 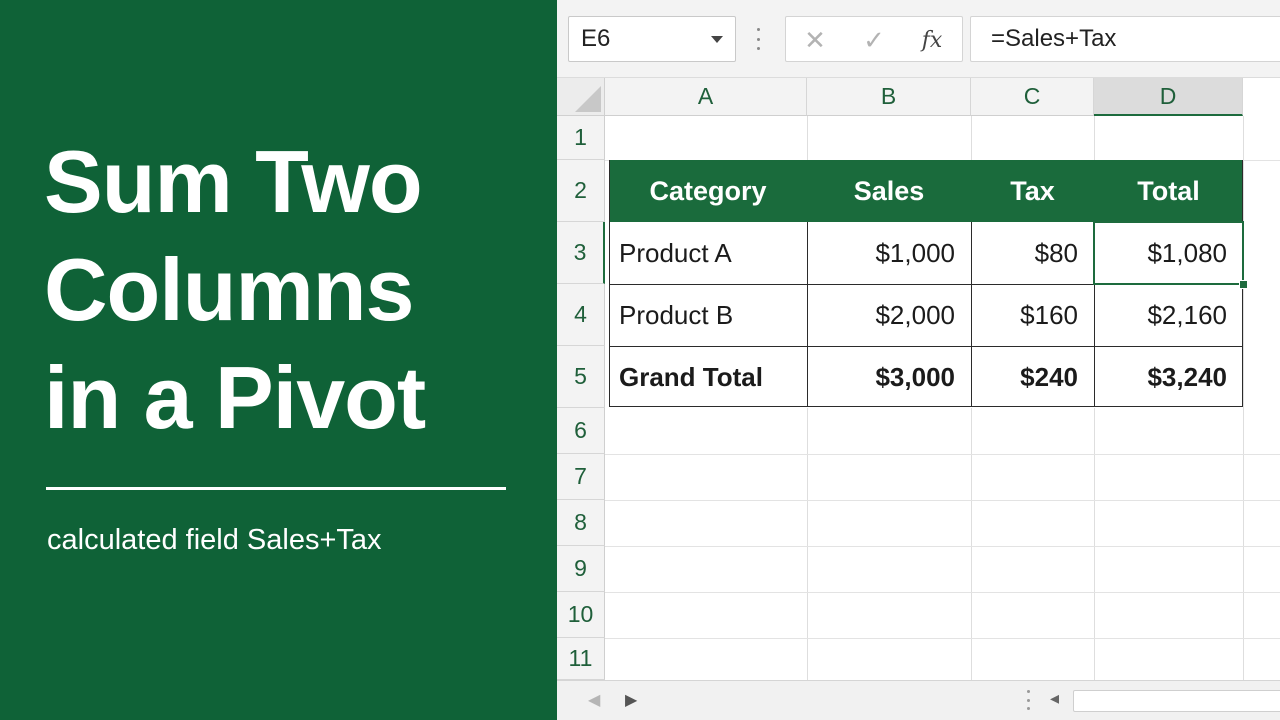 What do you see at coordinates (889, 191) in the screenshot?
I see `pivot-header-sales: Sales` at bounding box center [889, 191].